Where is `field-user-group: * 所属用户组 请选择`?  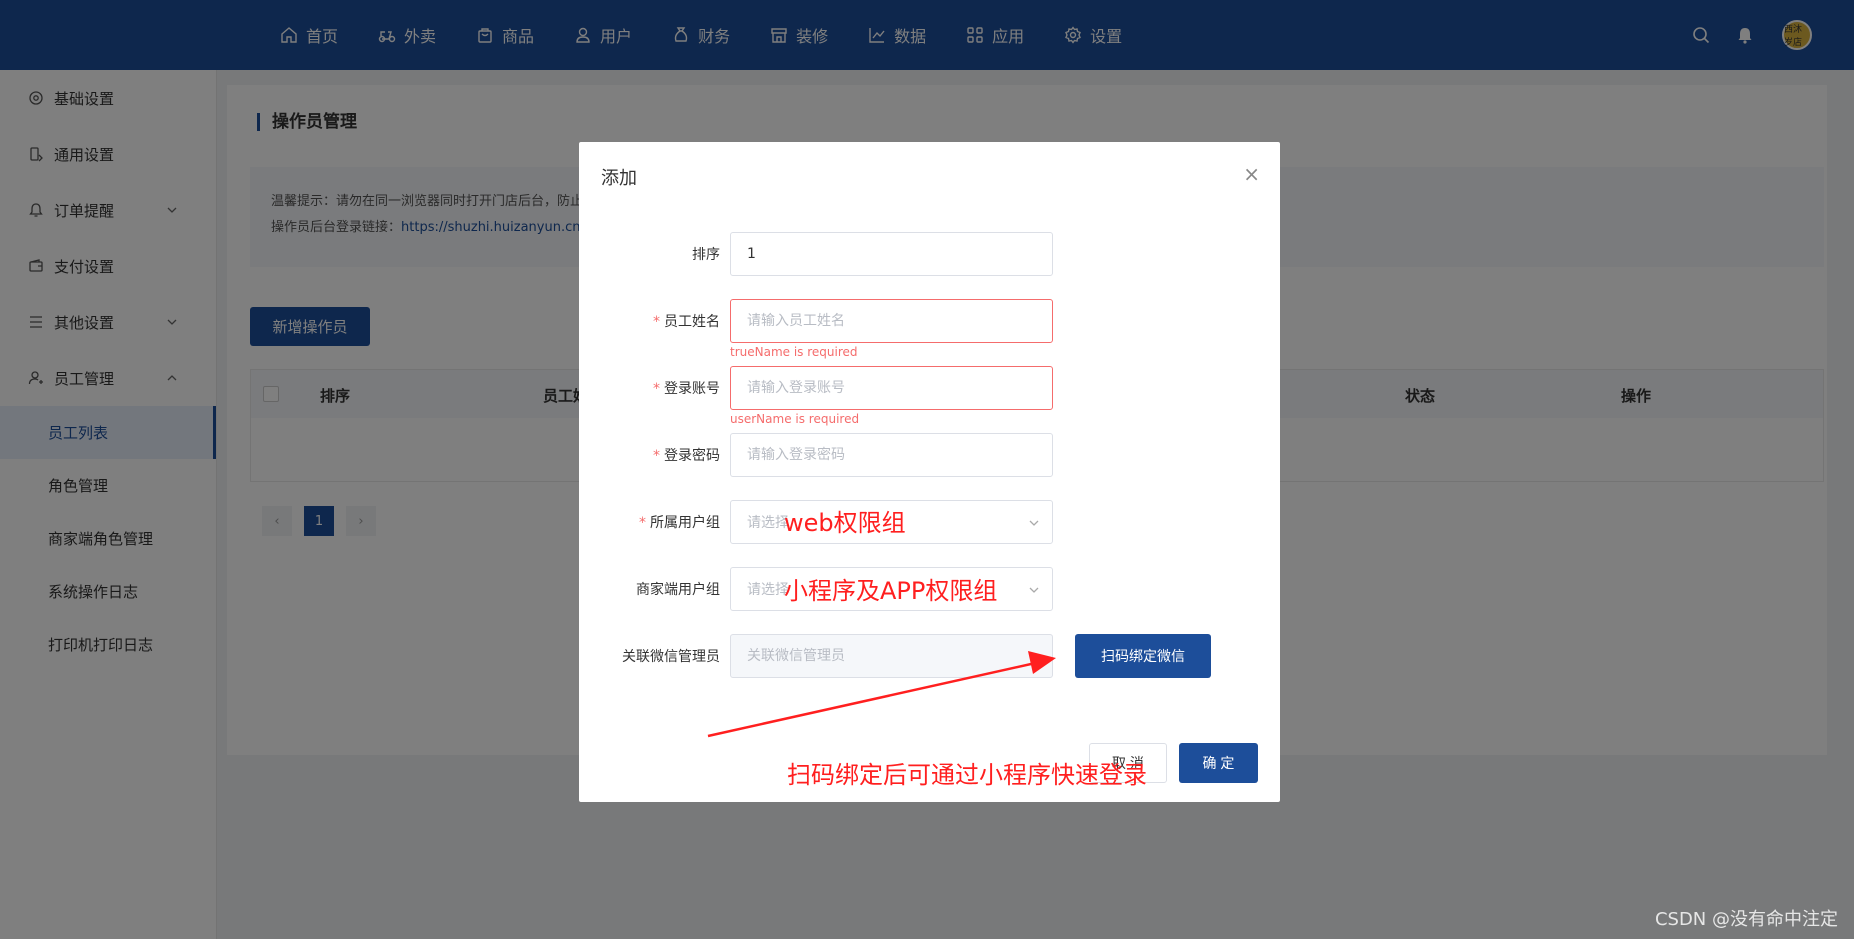 field-user-group: * 所属用户组 请选择 is located at coordinates (929, 522).